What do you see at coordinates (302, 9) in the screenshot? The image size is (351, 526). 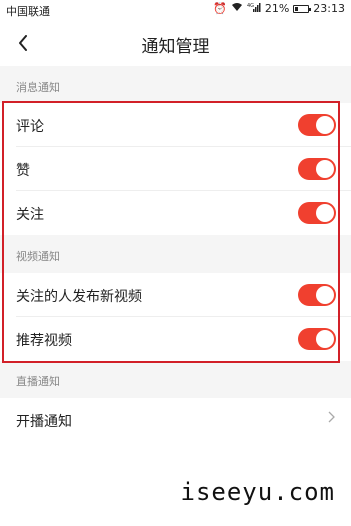 I see `battery-icon` at bounding box center [302, 9].